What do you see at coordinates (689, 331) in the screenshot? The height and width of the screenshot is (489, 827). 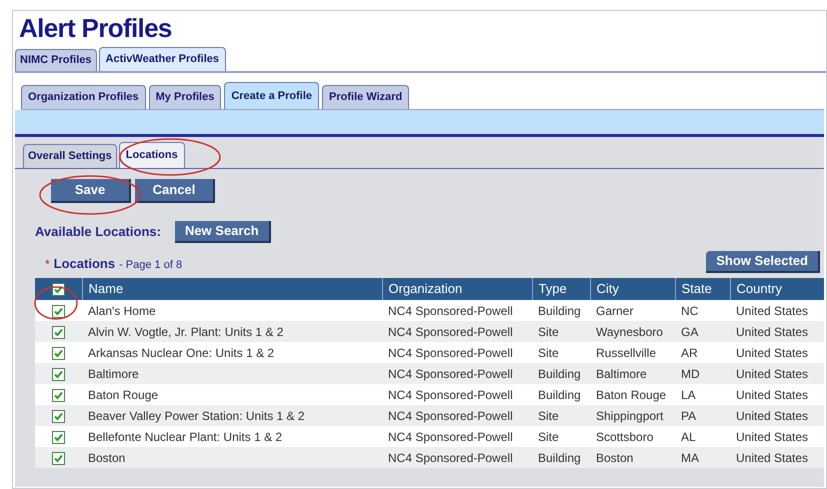 I see `table-cell: GA` at bounding box center [689, 331].